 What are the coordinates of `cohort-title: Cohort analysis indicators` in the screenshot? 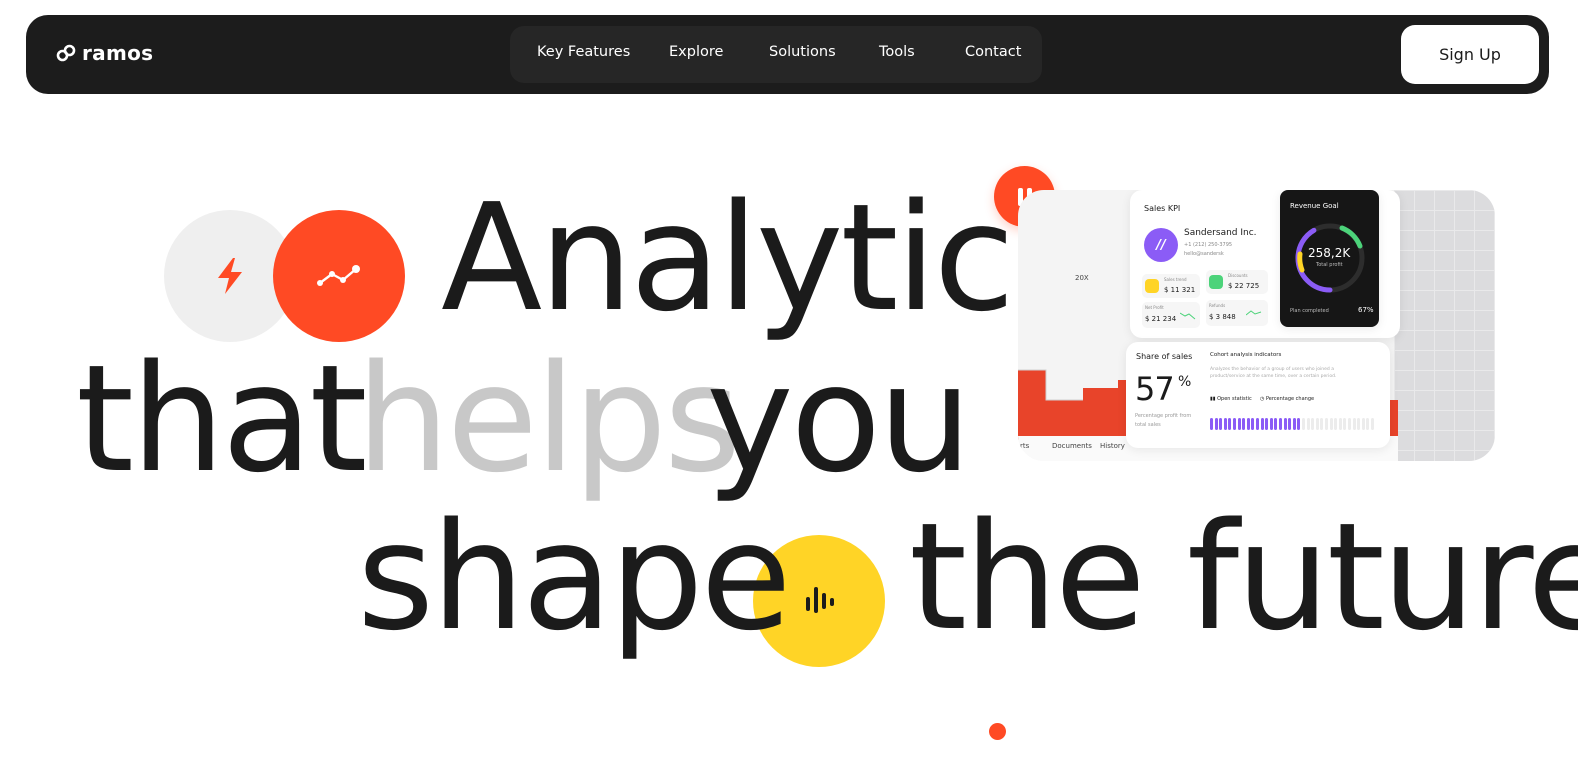 It's located at (1246, 355).